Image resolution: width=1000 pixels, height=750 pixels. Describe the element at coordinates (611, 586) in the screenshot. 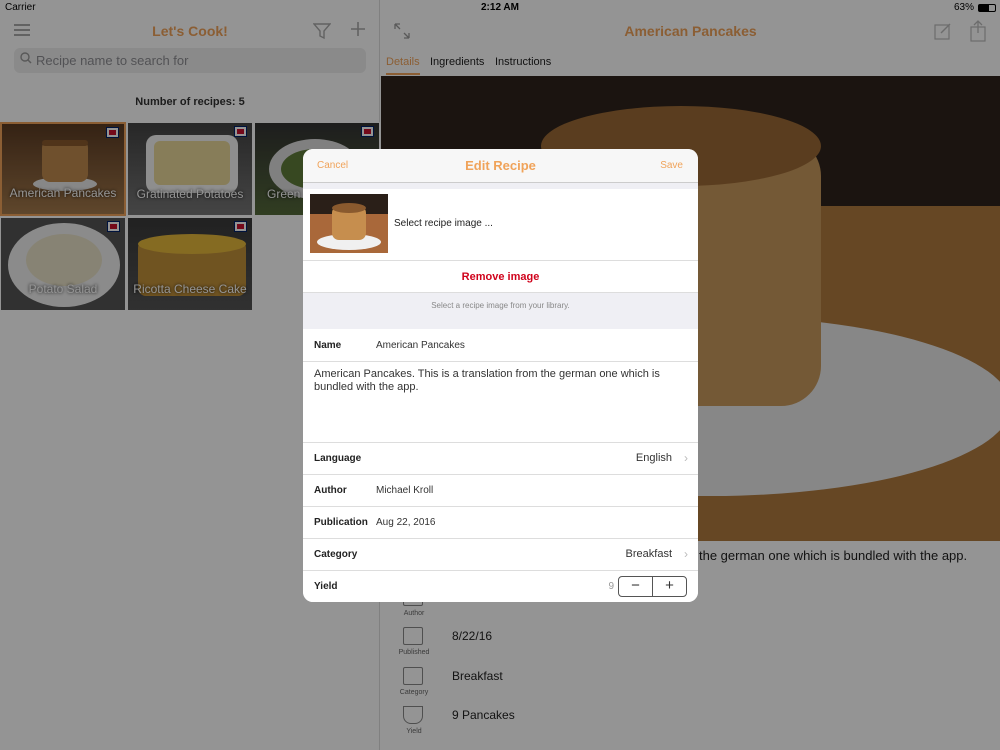

I see `yield-value: 9` at that location.